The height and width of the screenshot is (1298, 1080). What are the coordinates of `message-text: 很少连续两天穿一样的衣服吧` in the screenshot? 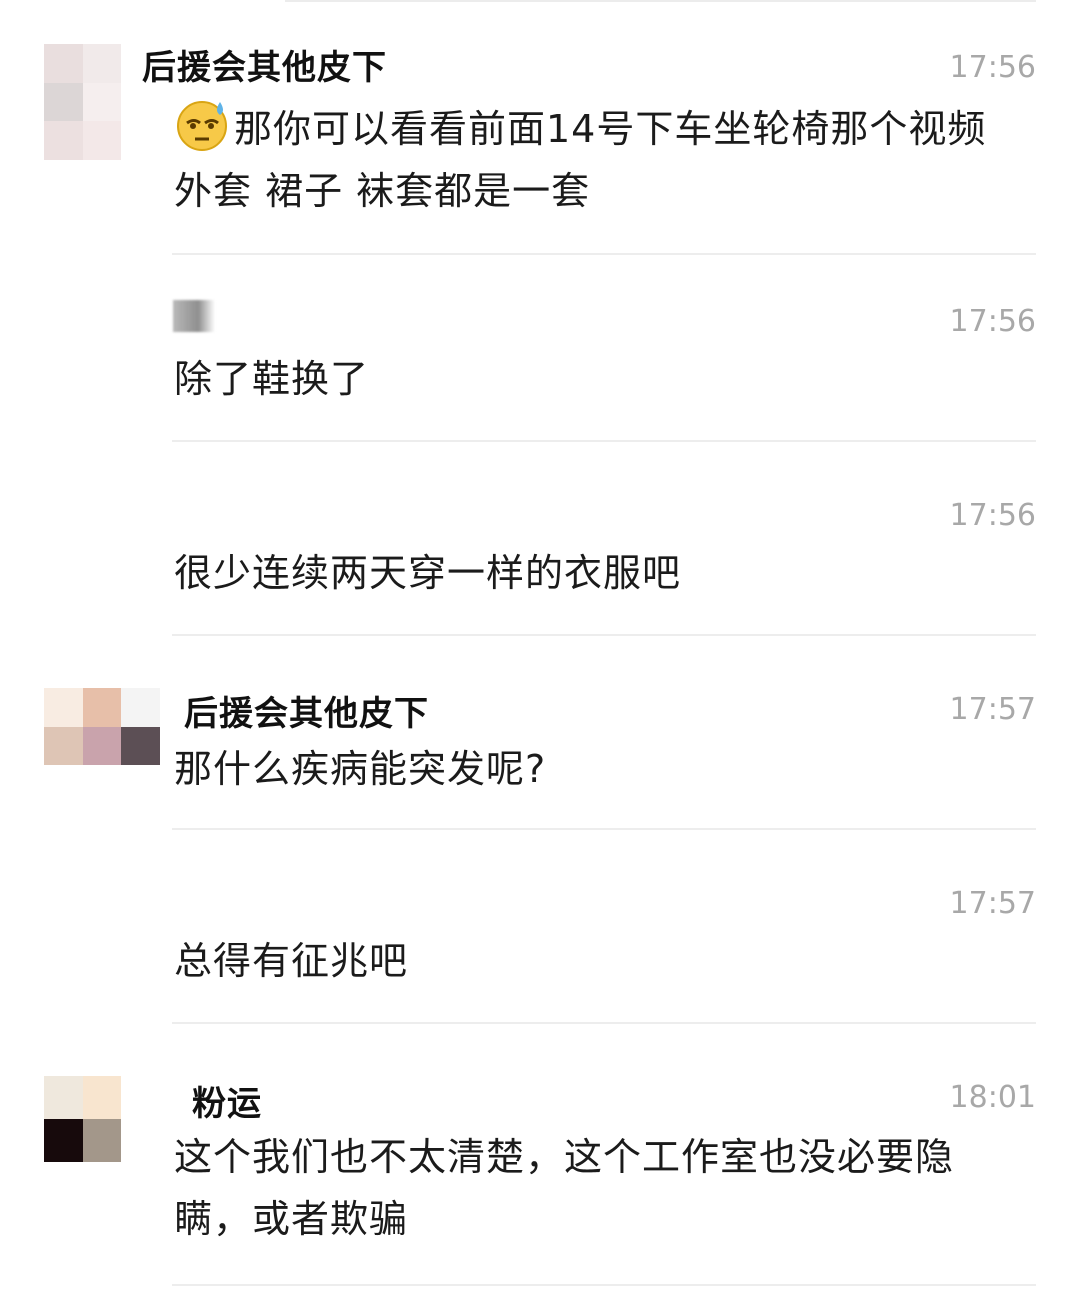 It's located at (428, 573).